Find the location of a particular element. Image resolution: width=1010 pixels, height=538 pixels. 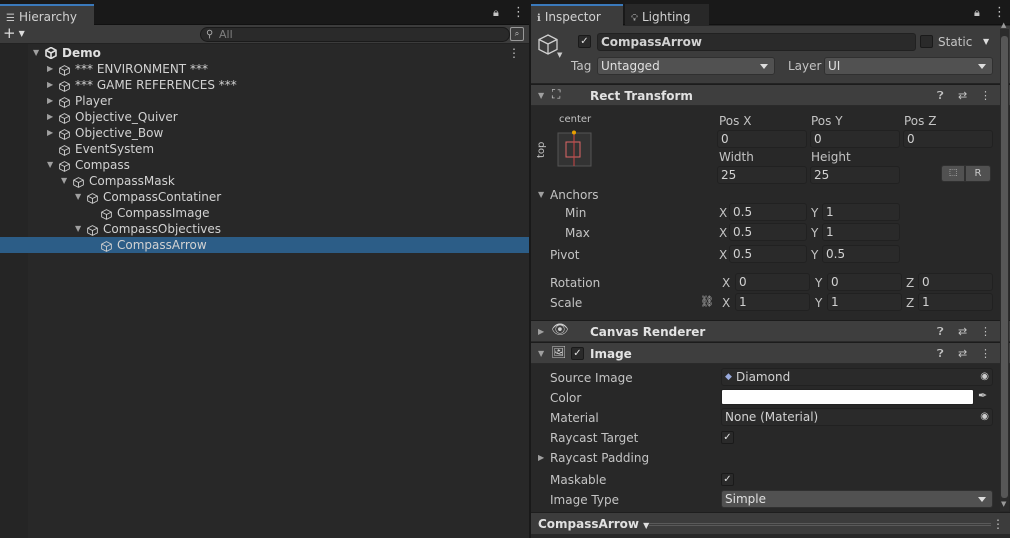

hierarchy-item: ▶ *** ENVIRONMENT *** is located at coordinates (264, 69).